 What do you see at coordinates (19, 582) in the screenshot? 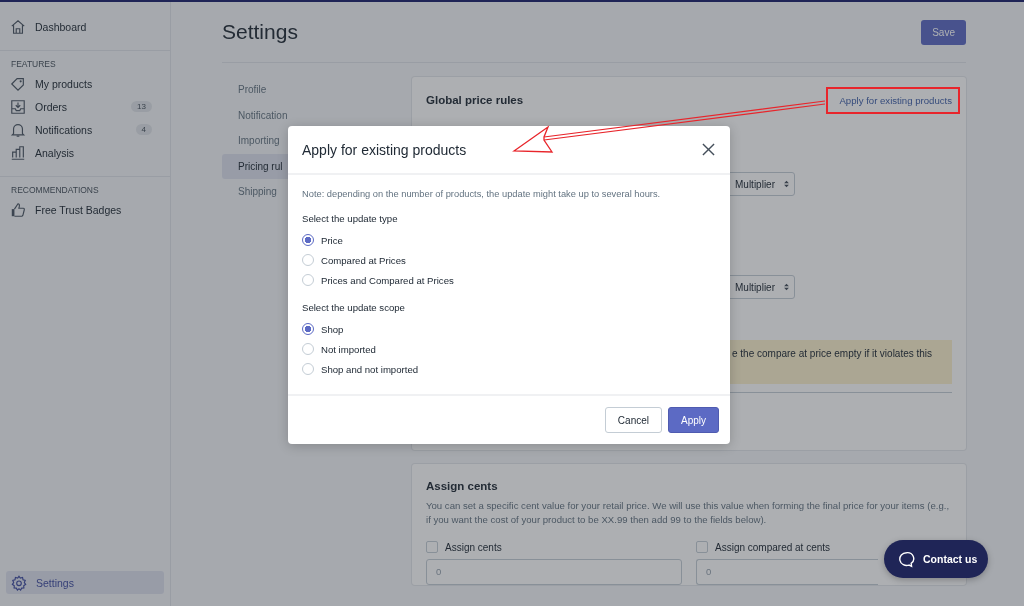
I see `settings-icon` at bounding box center [19, 582].